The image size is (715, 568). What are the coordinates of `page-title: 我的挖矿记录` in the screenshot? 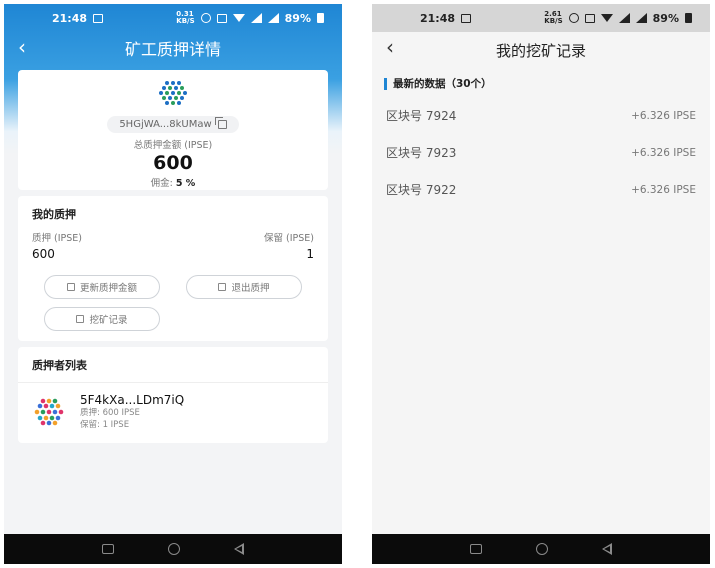 It's located at (540, 50).